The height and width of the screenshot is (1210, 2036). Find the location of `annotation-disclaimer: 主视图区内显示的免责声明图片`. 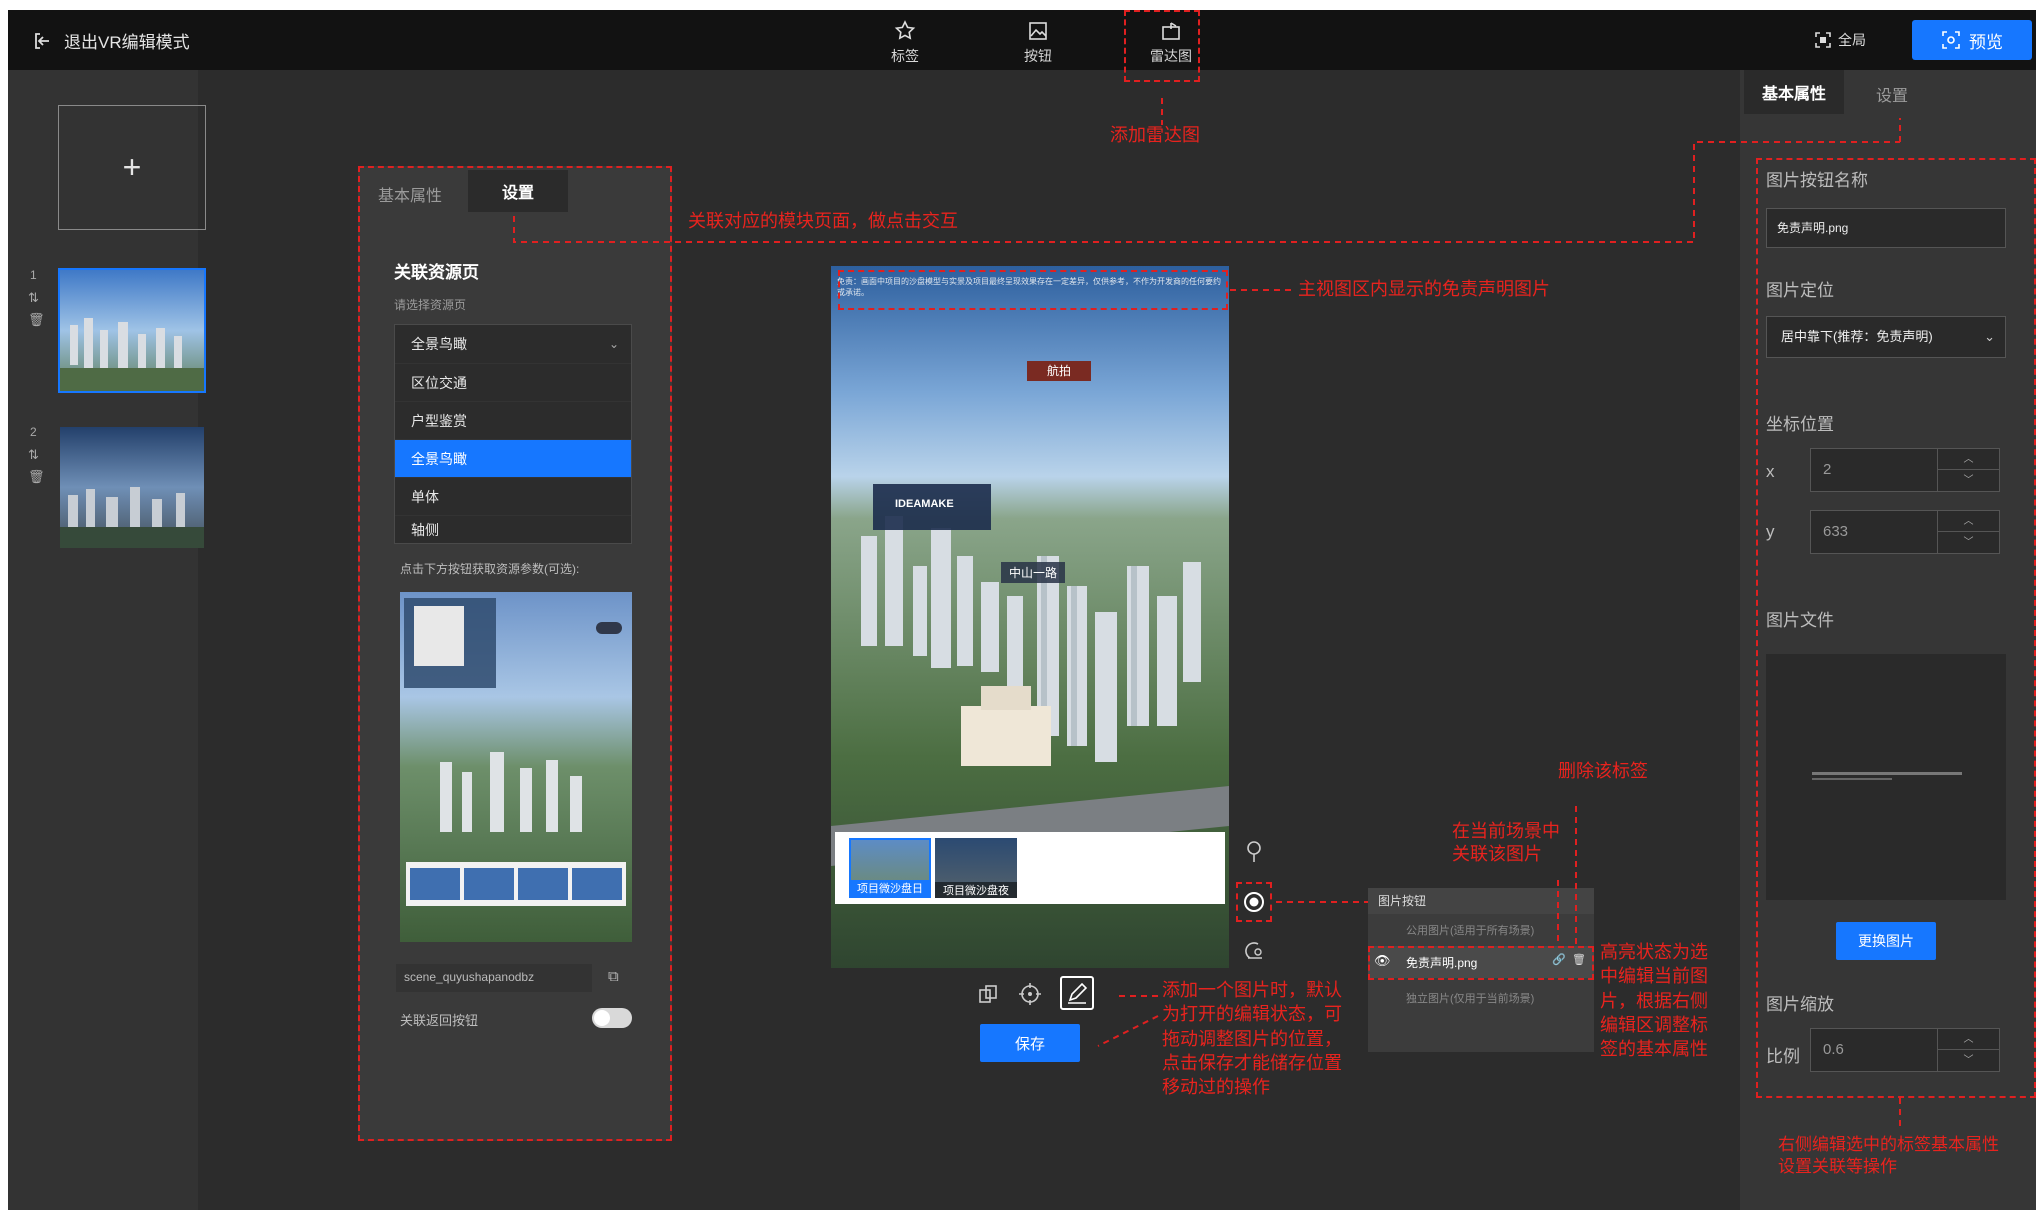

annotation-disclaimer: 主视图区内显示的免责声明图片 is located at coordinates (1424, 289).